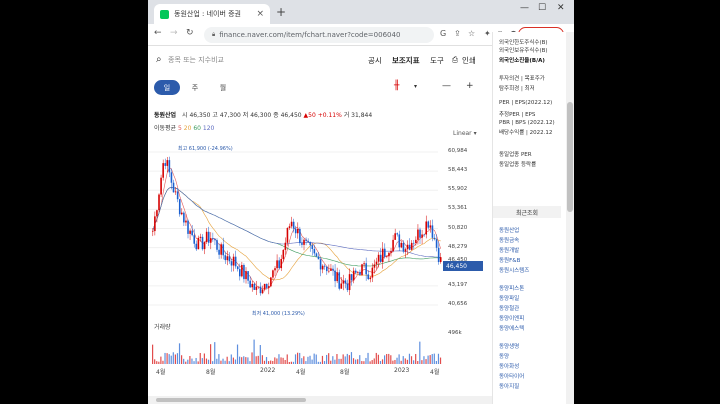  What do you see at coordinates (487, 33) in the screenshot?
I see `extensions-icon: ✦` at bounding box center [487, 33].